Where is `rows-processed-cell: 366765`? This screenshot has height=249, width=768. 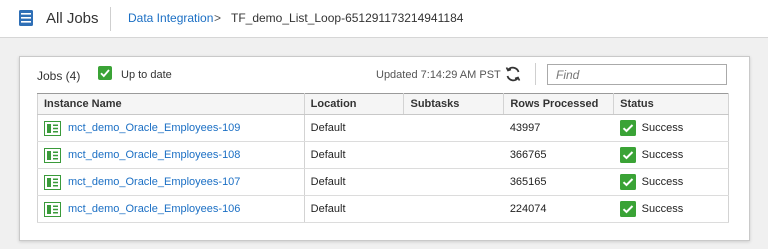
rows-processed-cell: 366765 is located at coordinates (558, 155).